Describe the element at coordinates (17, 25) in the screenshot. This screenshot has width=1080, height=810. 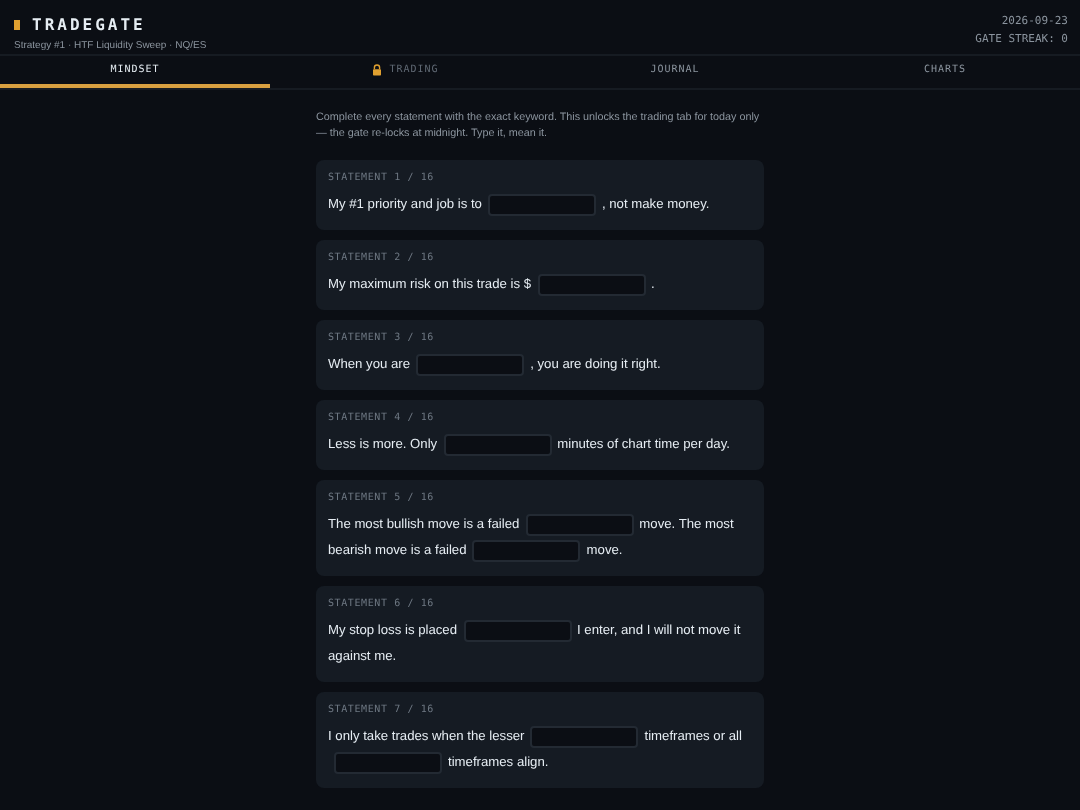
I see `logo-mark` at that location.